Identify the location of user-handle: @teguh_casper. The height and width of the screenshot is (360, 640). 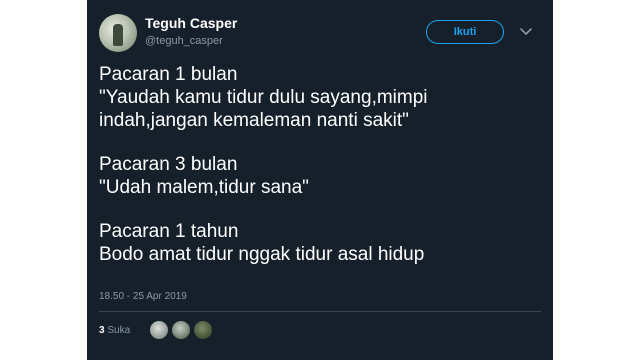
(184, 41).